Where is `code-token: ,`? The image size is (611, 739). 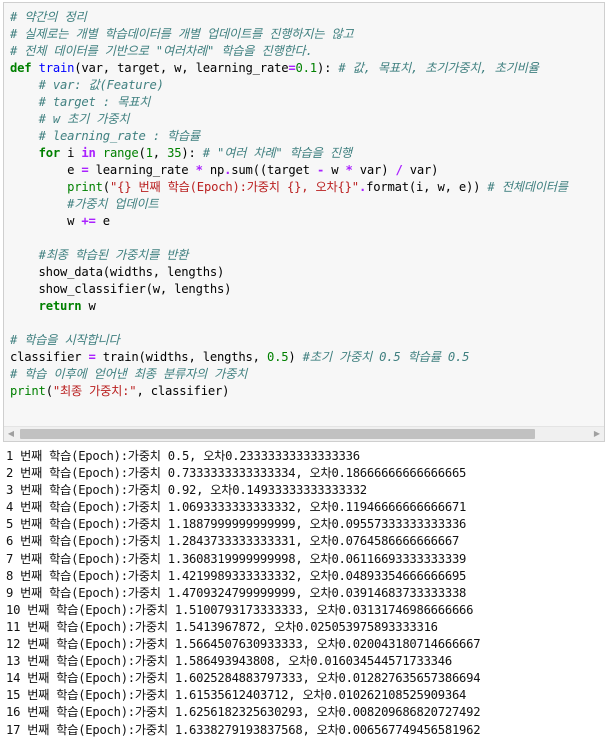 code-token: , is located at coordinates (160, 153).